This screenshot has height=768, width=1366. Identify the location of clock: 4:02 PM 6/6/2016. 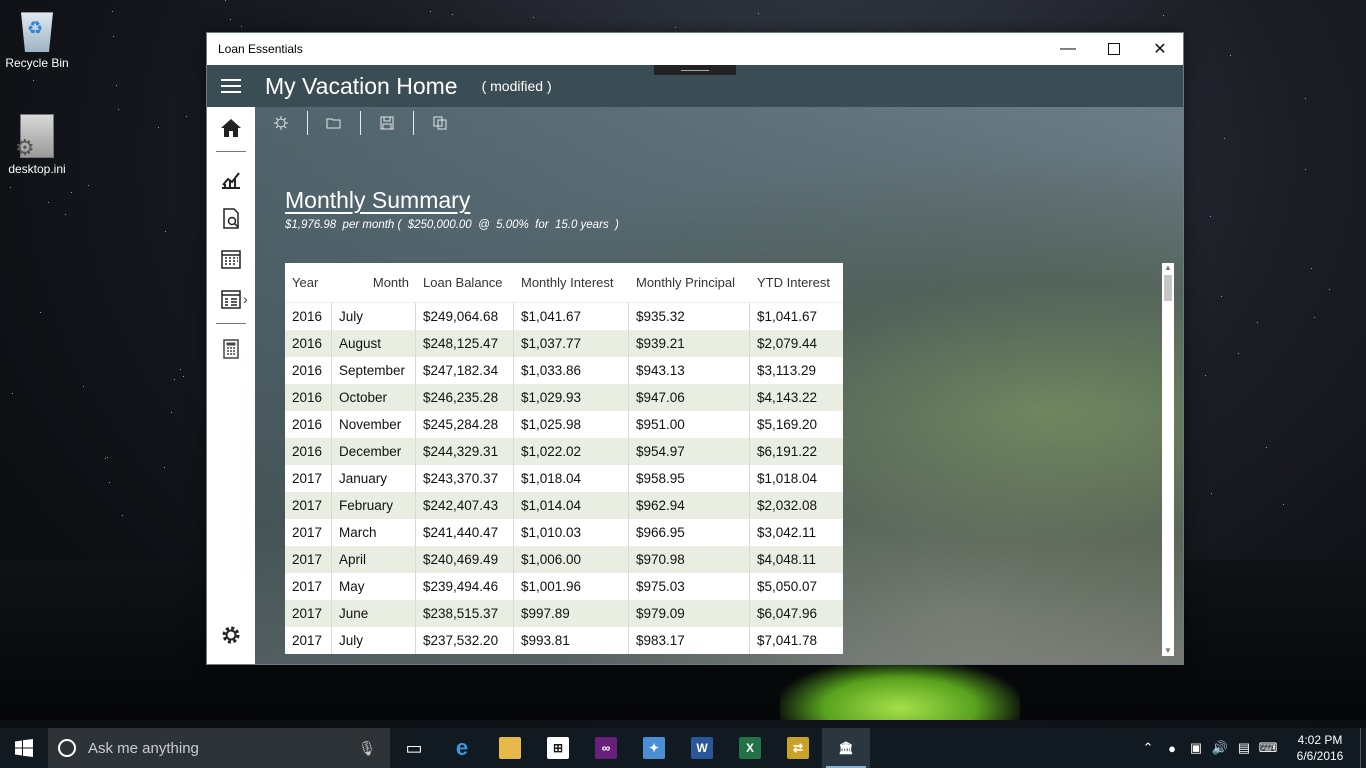
(1320, 748).